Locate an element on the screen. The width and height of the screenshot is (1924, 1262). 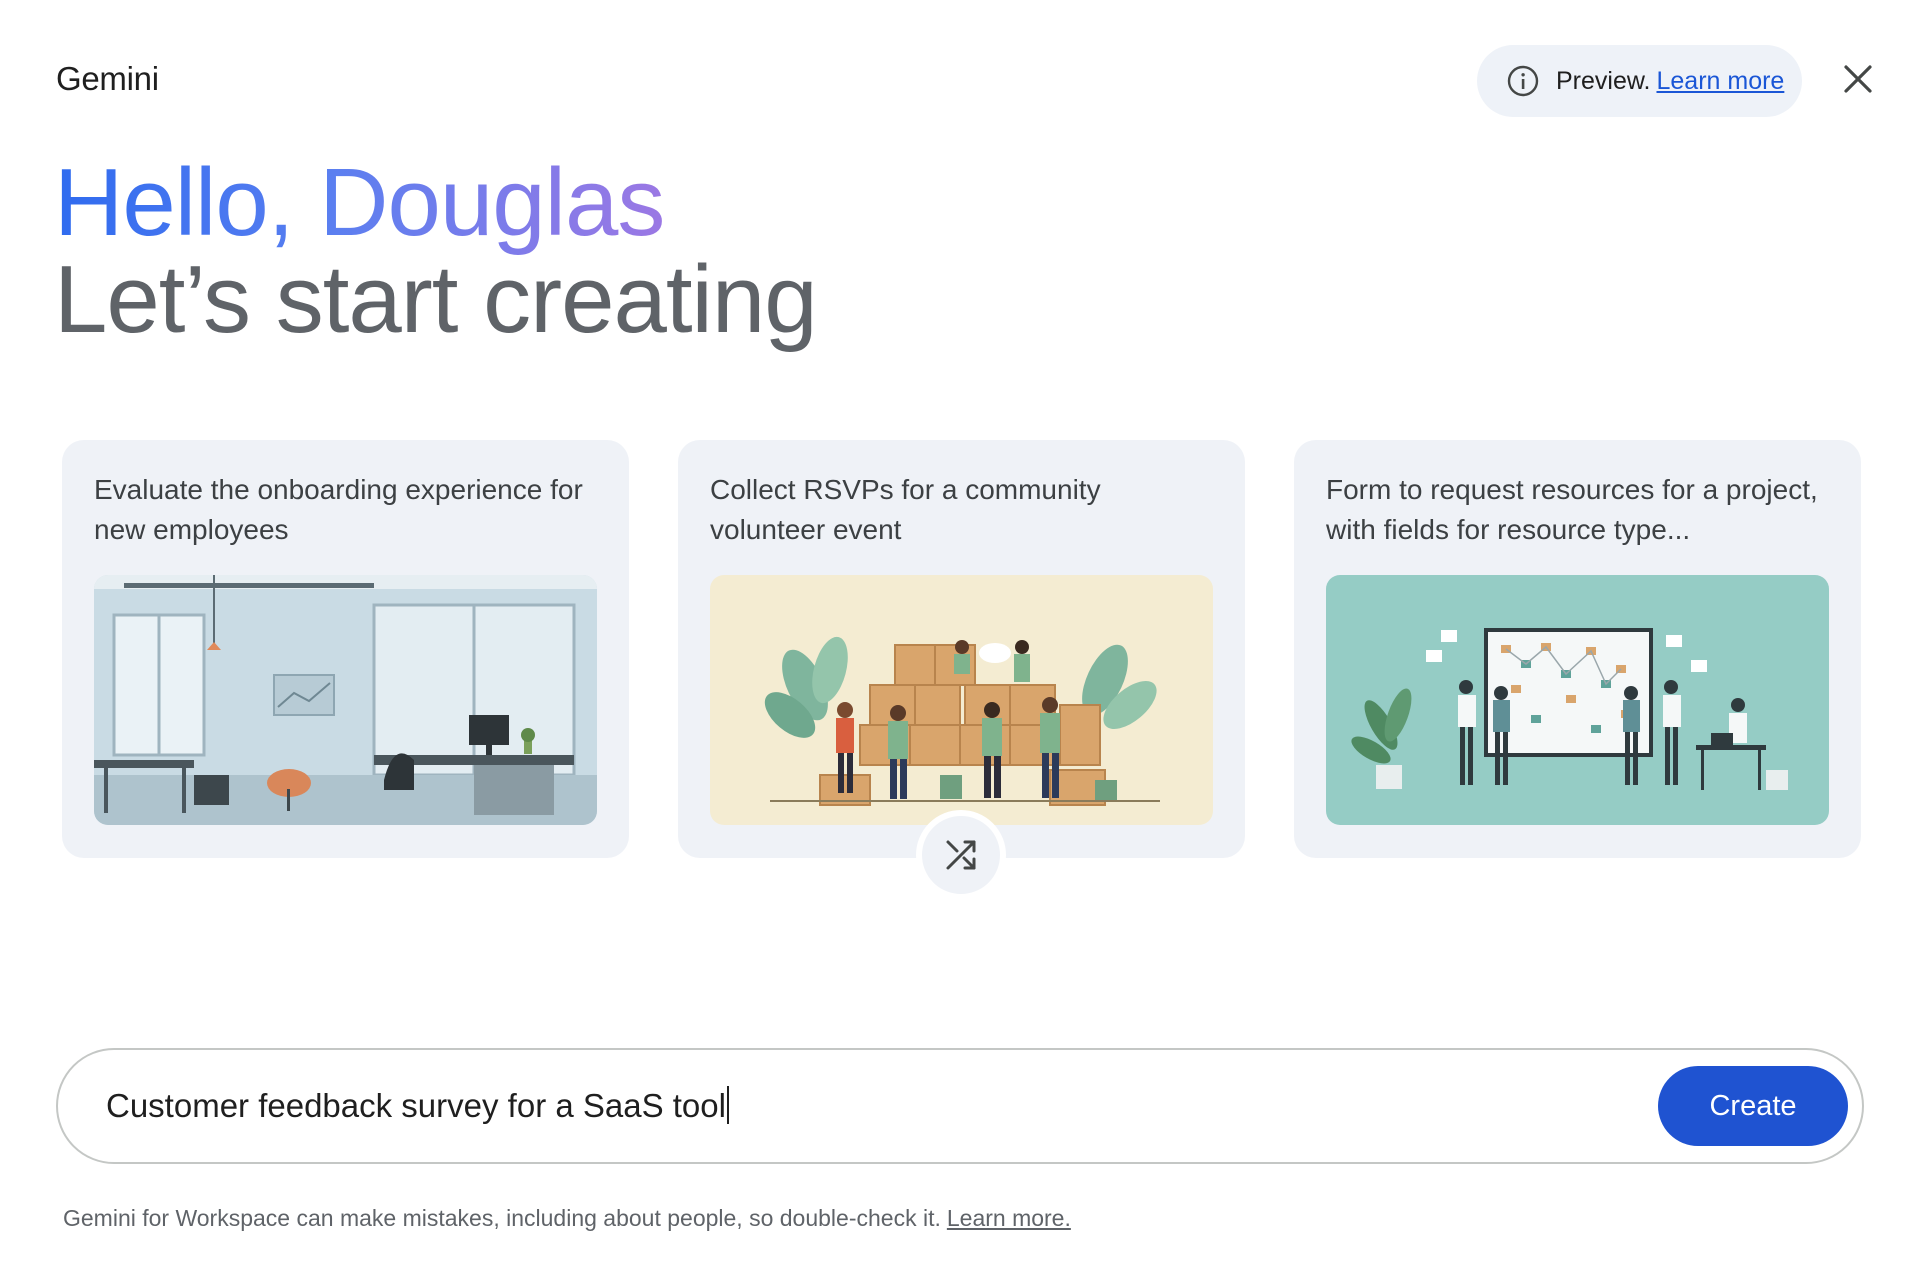
text-caret is located at coordinates (727, 1105).